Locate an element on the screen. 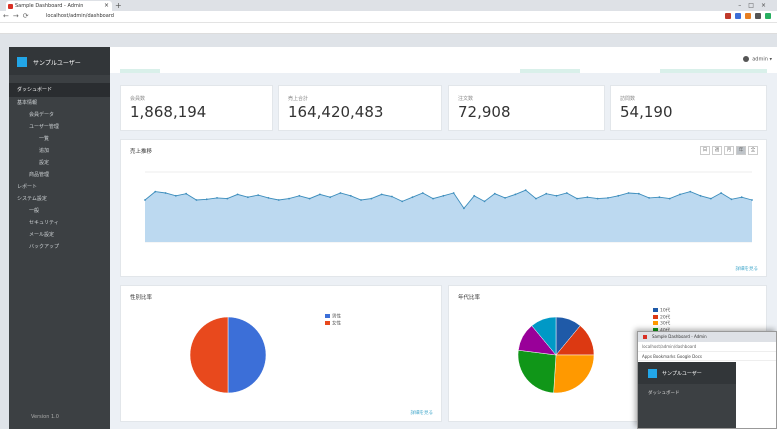 The height and width of the screenshot is (429, 777). range-button: 年 is located at coordinates (741, 150).